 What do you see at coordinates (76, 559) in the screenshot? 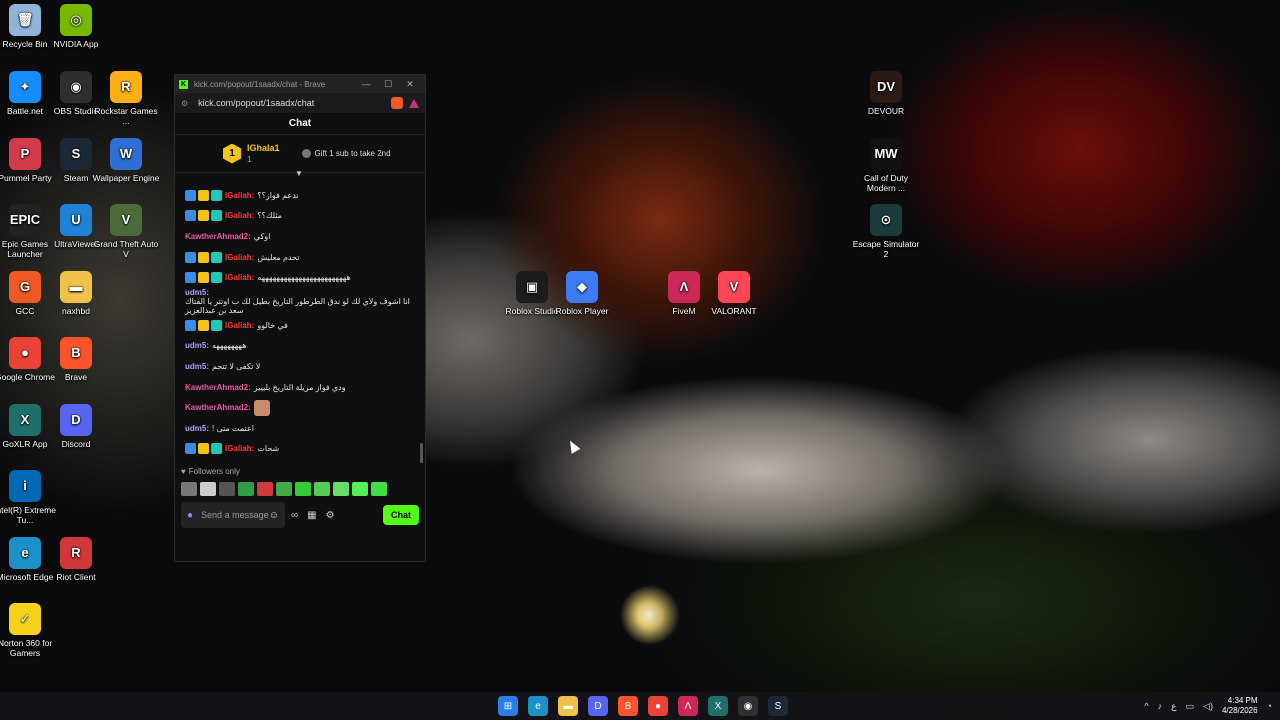
I see `desktop-shortcut: R Riot Client` at bounding box center [76, 559].